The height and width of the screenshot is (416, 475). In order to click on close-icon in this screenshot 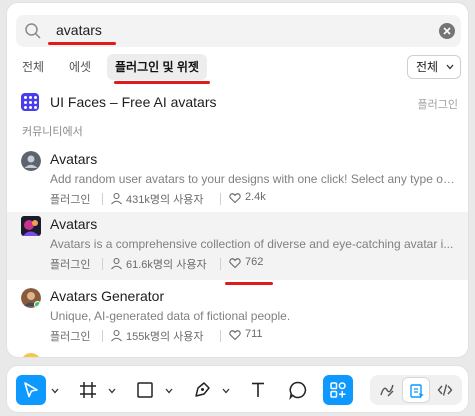, I will do `click(447, 31)`.